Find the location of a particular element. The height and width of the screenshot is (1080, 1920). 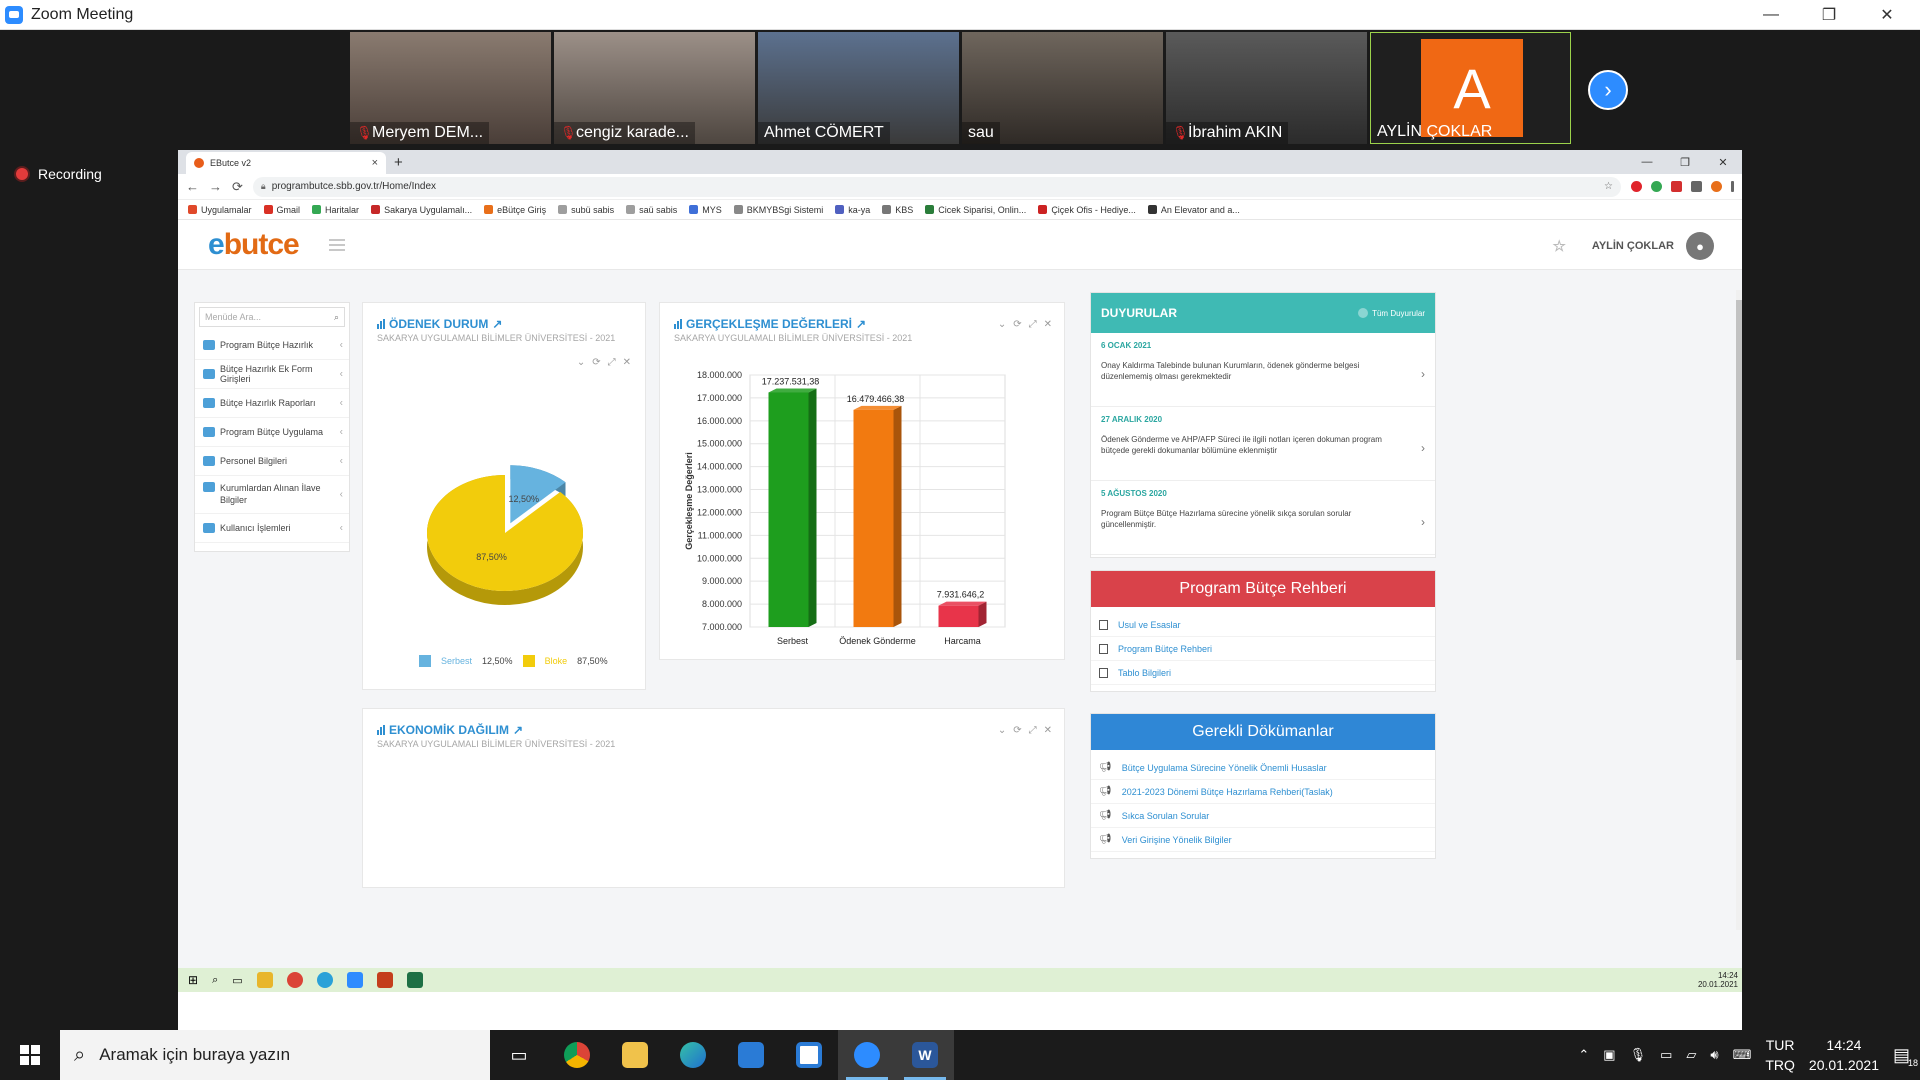

minimize-button: — is located at coordinates (1771, 15).